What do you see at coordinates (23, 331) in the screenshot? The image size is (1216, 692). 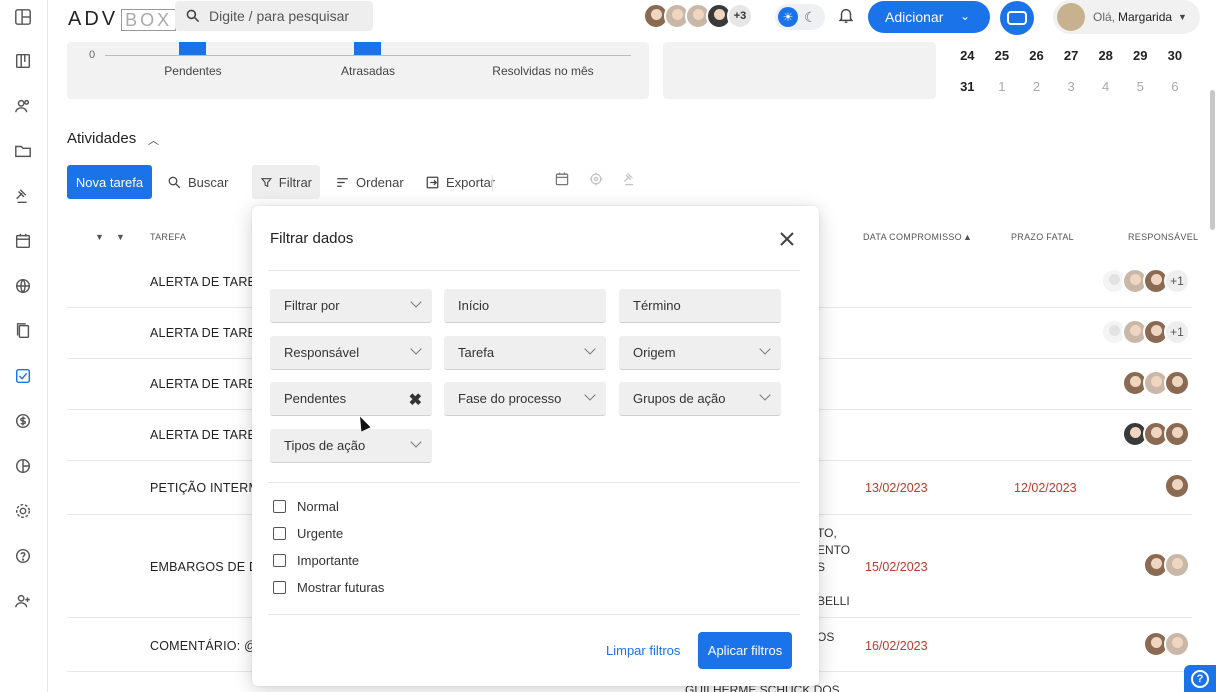 I see `documents-icon` at bounding box center [23, 331].